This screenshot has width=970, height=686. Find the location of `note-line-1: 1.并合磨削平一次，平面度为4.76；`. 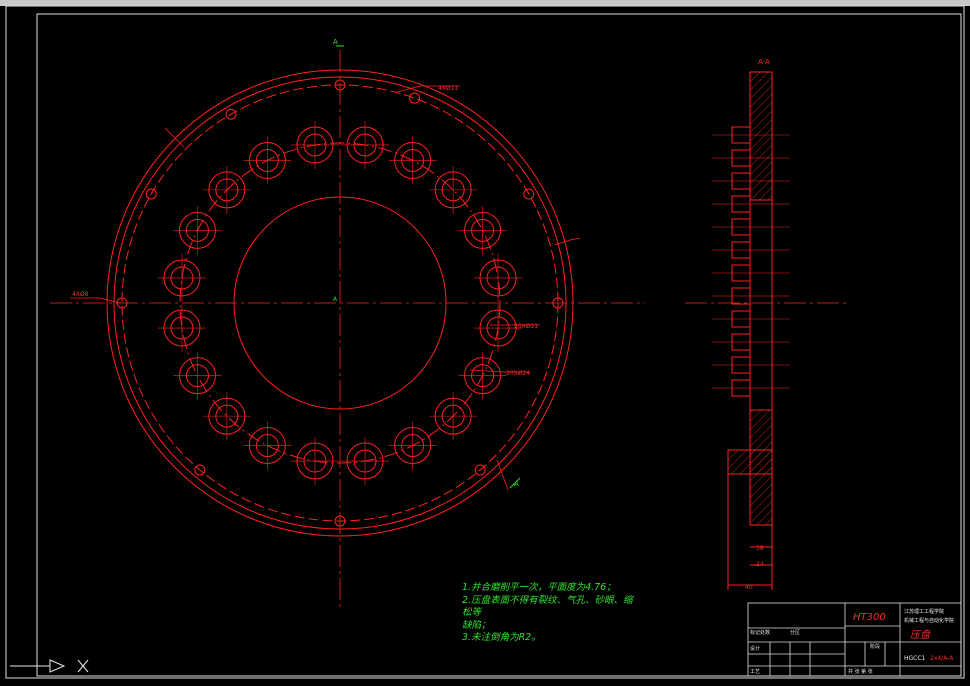

note-line-1: 1.并合磨削平一次，平面度为4.76； is located at coordinates (539, 587).